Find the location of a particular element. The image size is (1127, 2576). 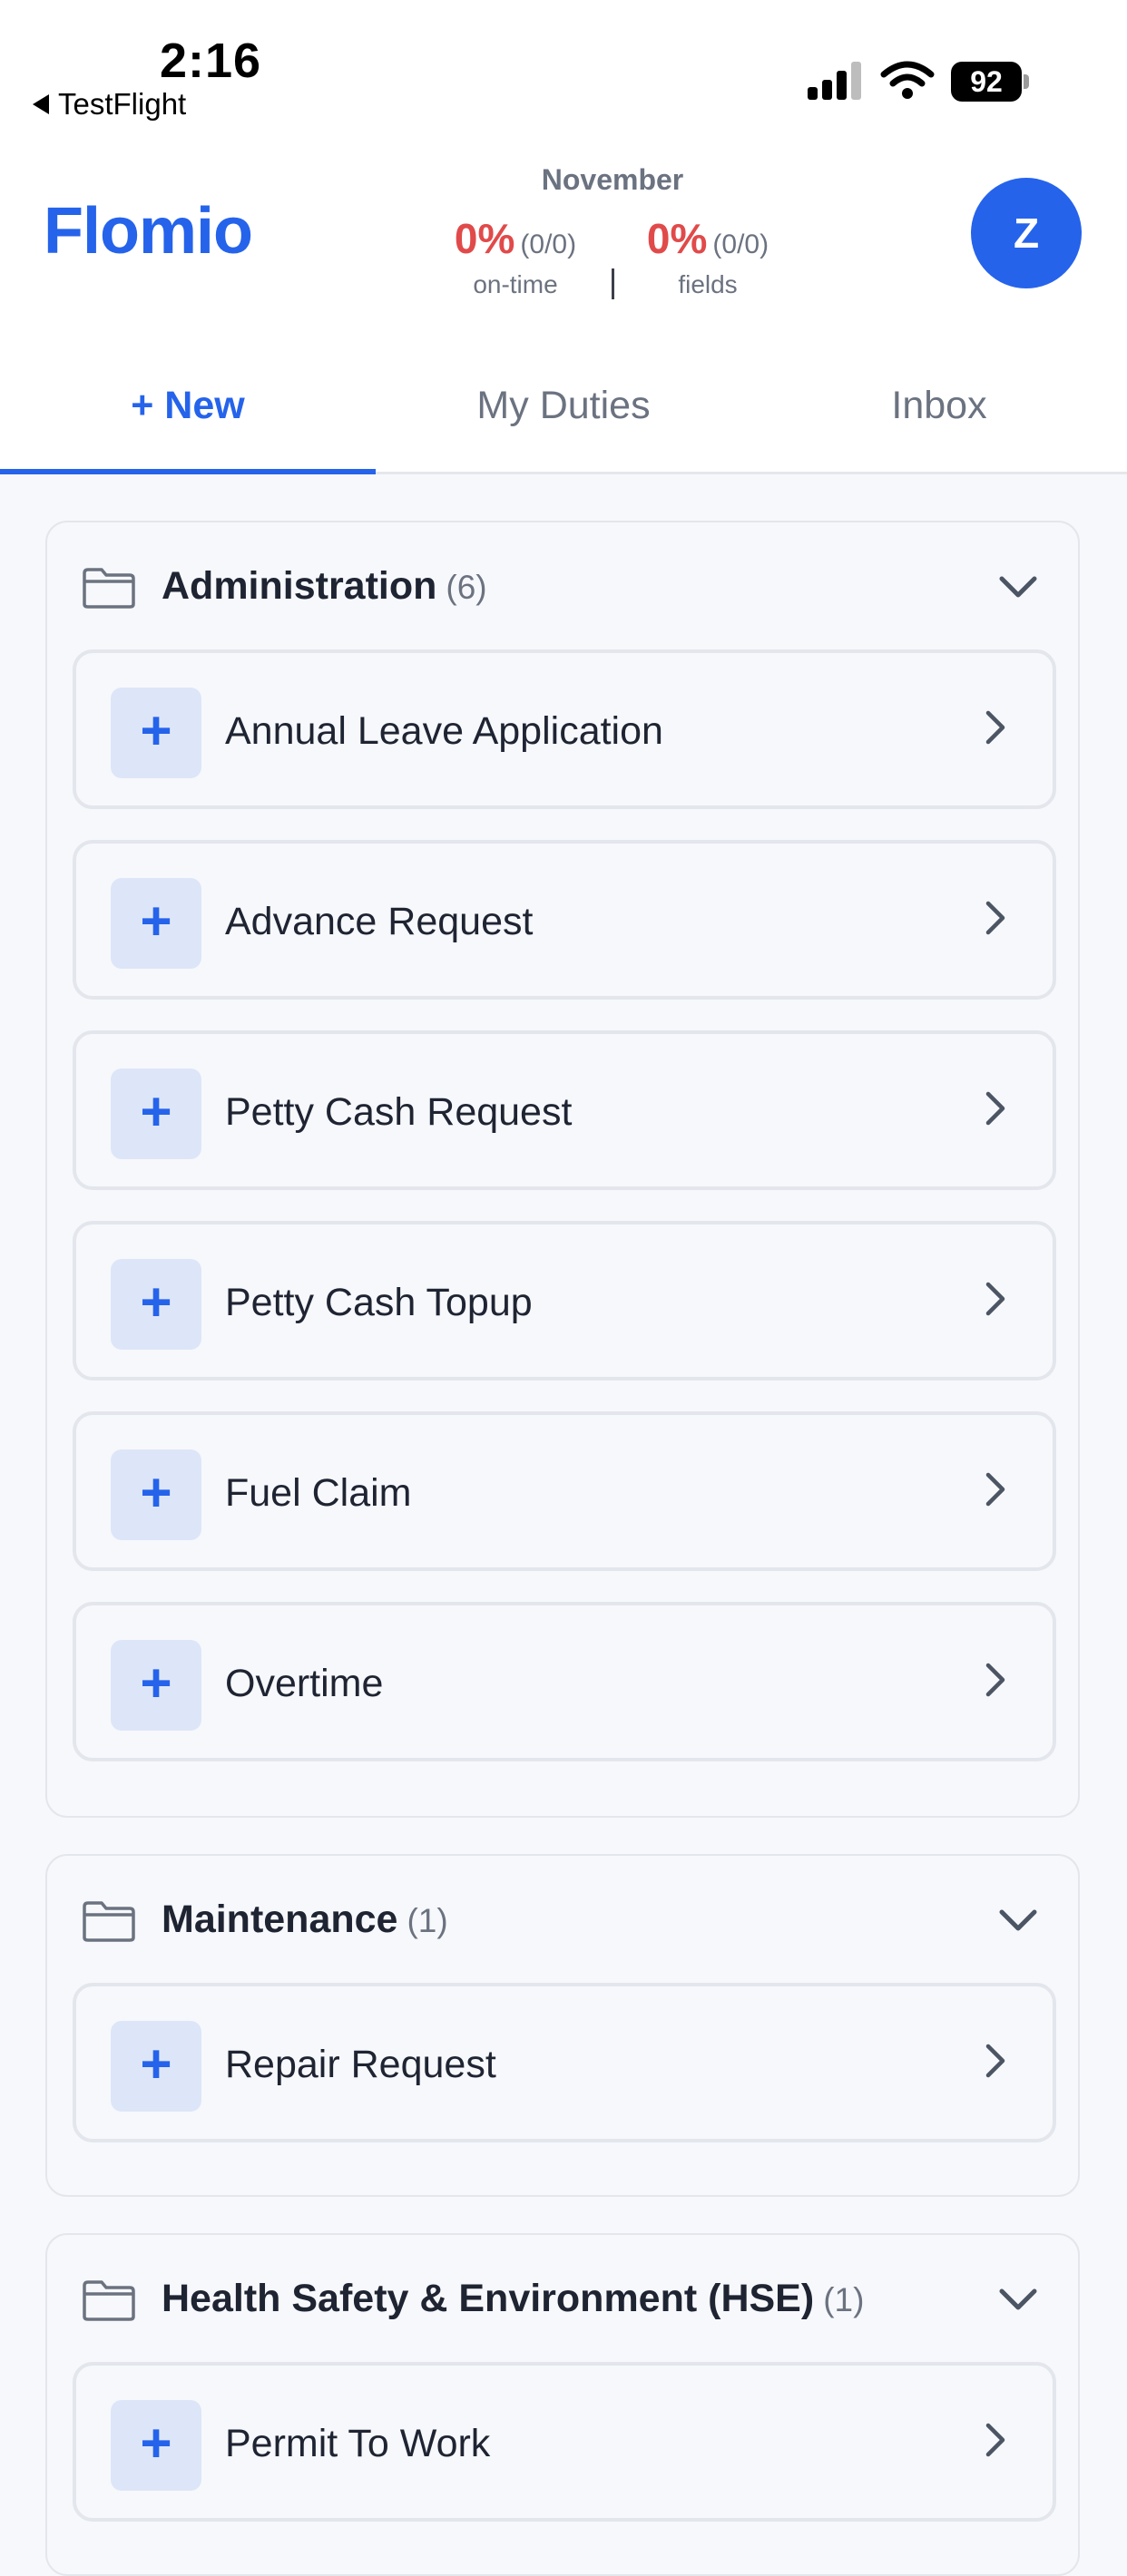

section-title: Administration (6) is located at coordinates (324, 586).